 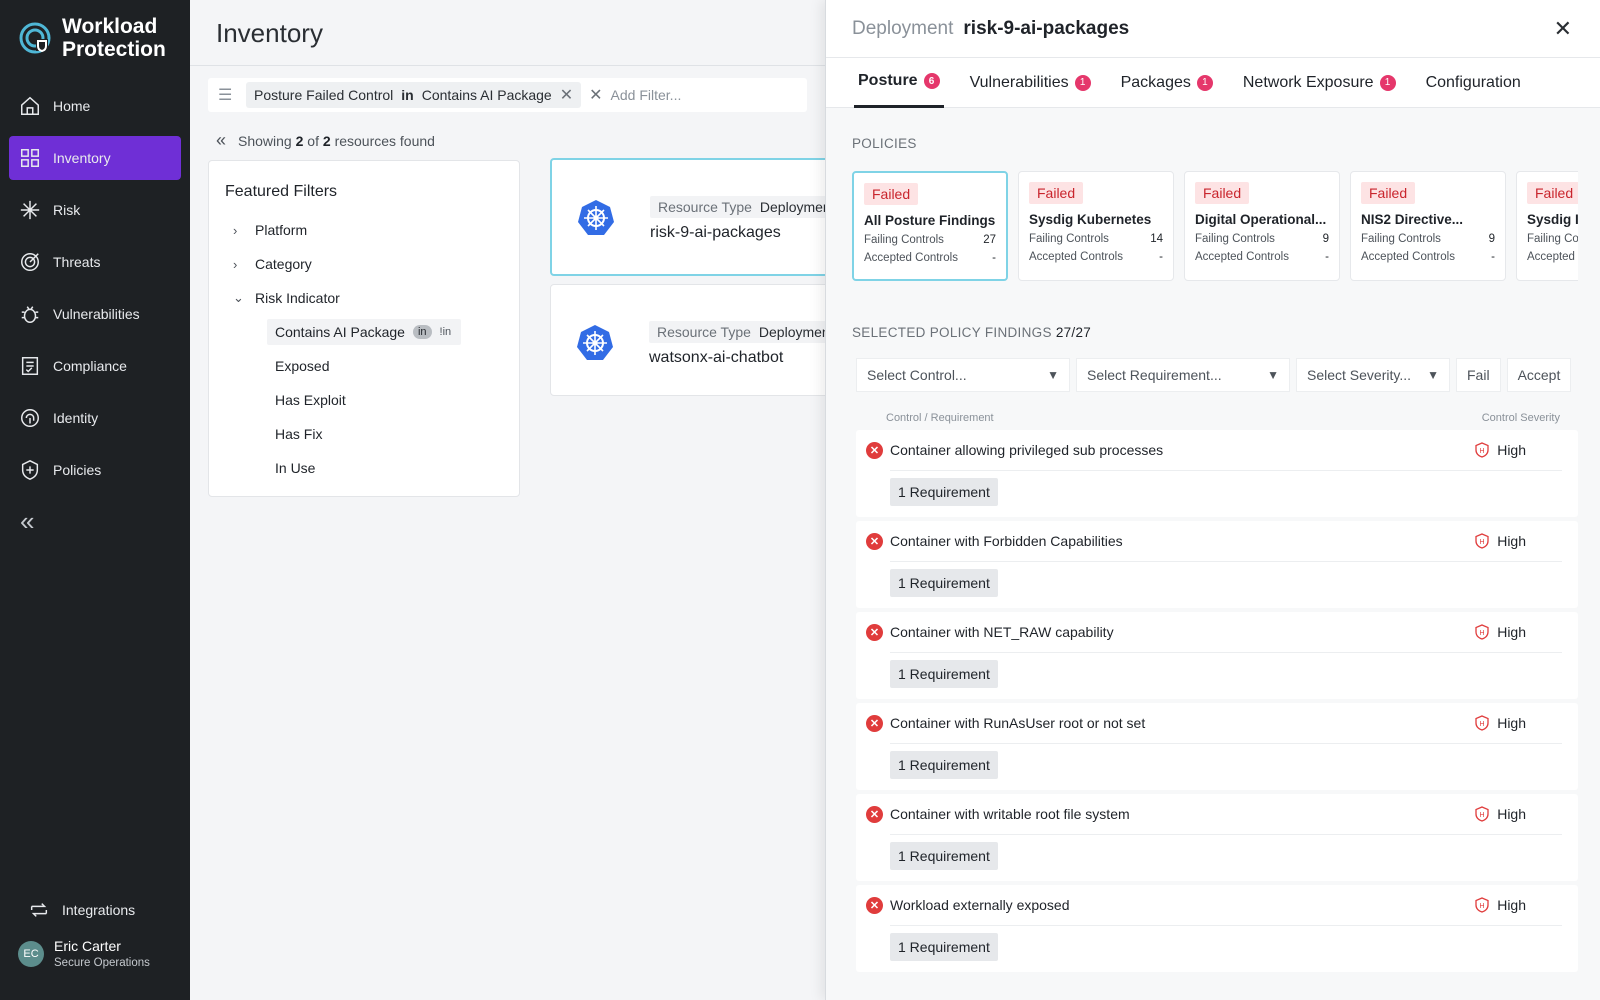 I want to click on nav-label: Inventory, so click(x=82, y=158).